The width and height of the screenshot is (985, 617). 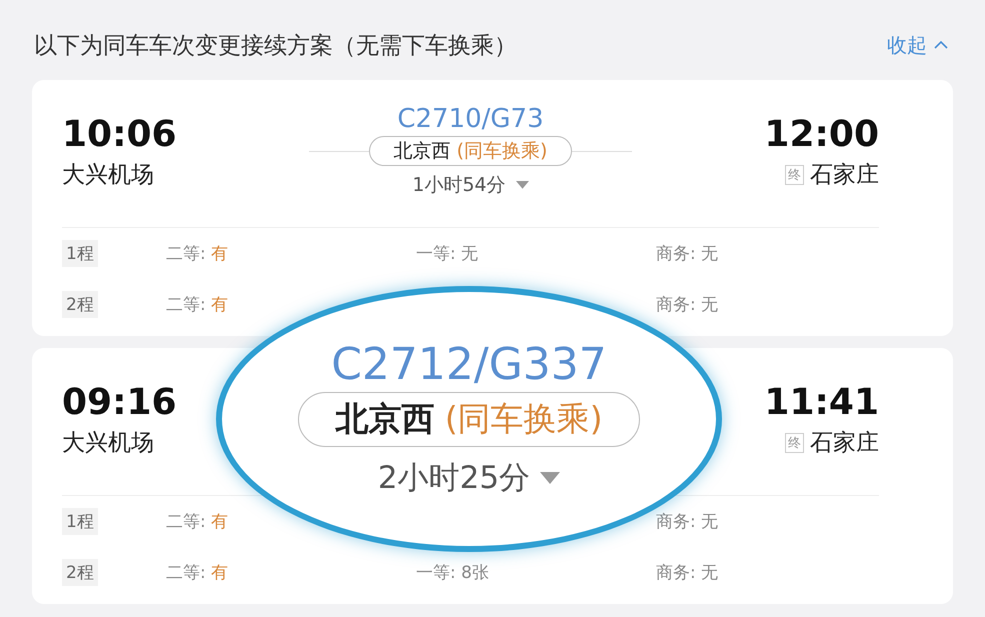 What do you see at coordinates (448, 254) in the screenshot?
I see `seat-availability: 一等: 无` at bounding box center [448, 254].